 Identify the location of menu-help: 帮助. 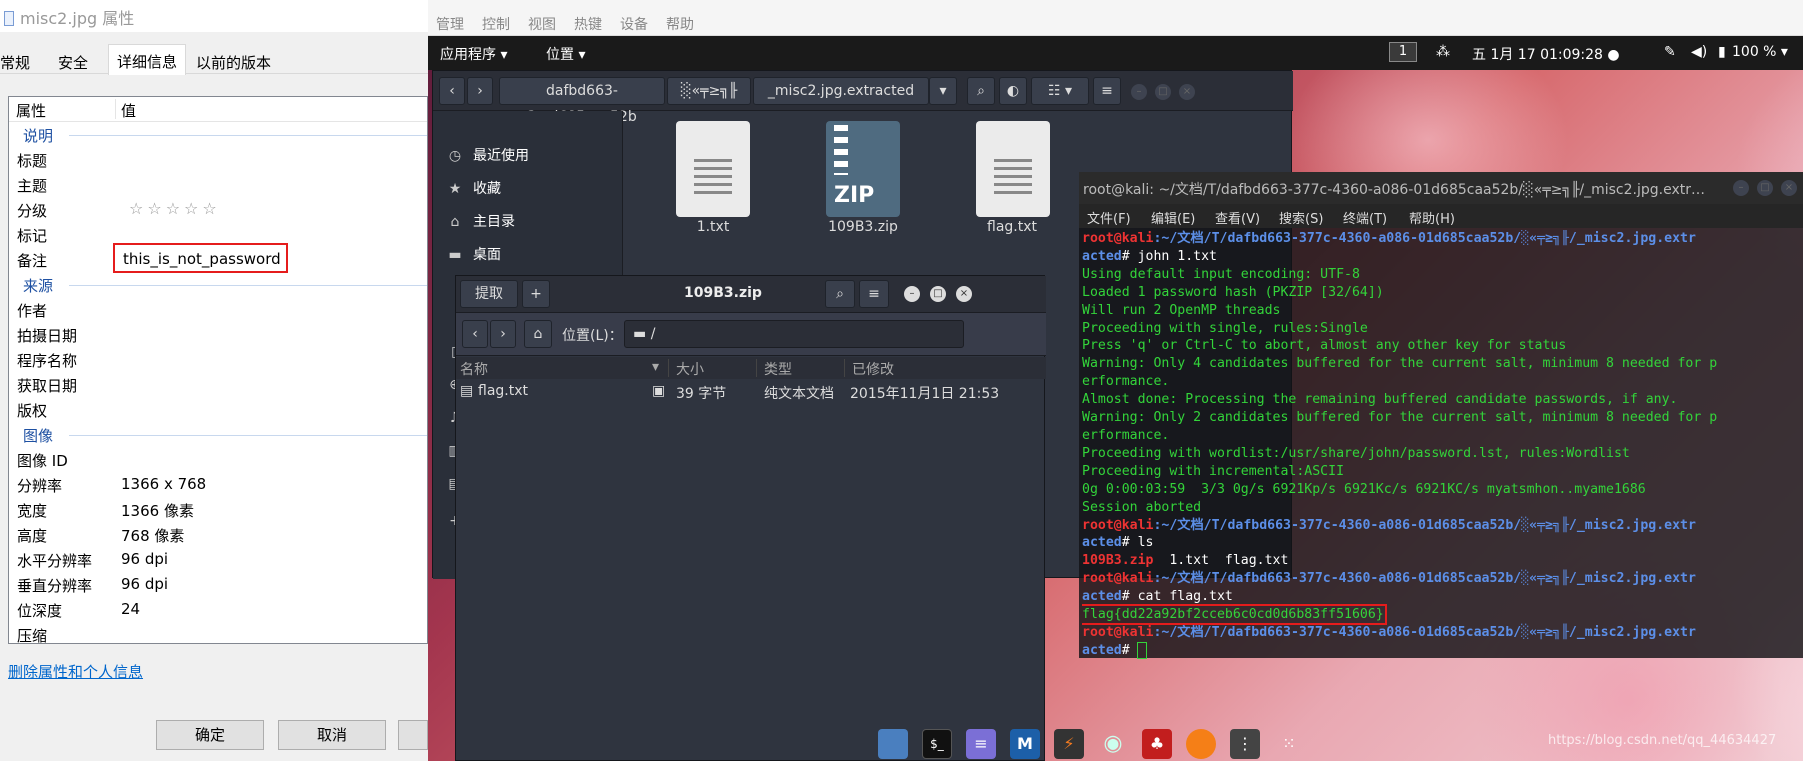
(680, 24).